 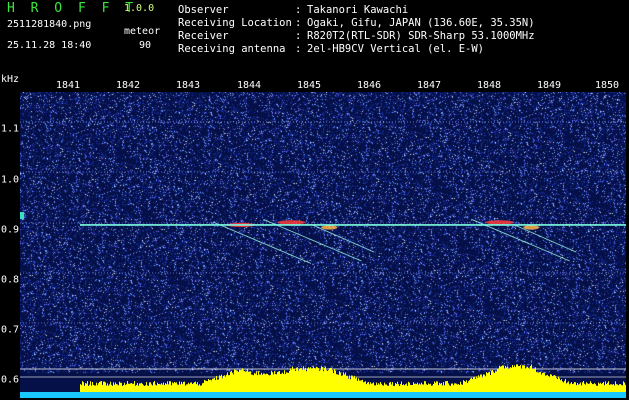 I want to click on y-tick-label: 0.7, so click(x=10, y=330).